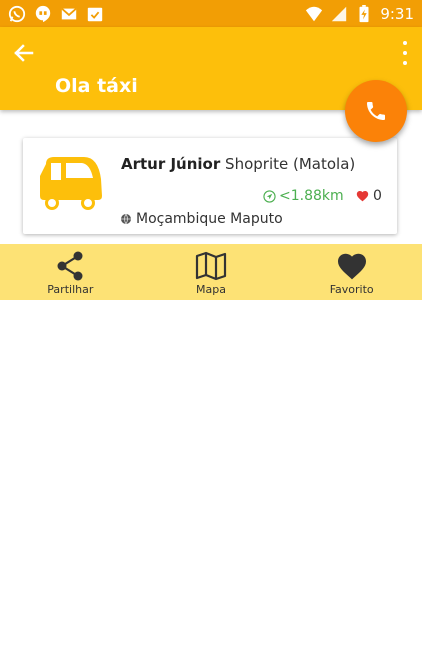 This screenshot has height=653, width=422. Describe the element at coordinates (126, 219) in the screenshot. I see `globe-icon` at that location.